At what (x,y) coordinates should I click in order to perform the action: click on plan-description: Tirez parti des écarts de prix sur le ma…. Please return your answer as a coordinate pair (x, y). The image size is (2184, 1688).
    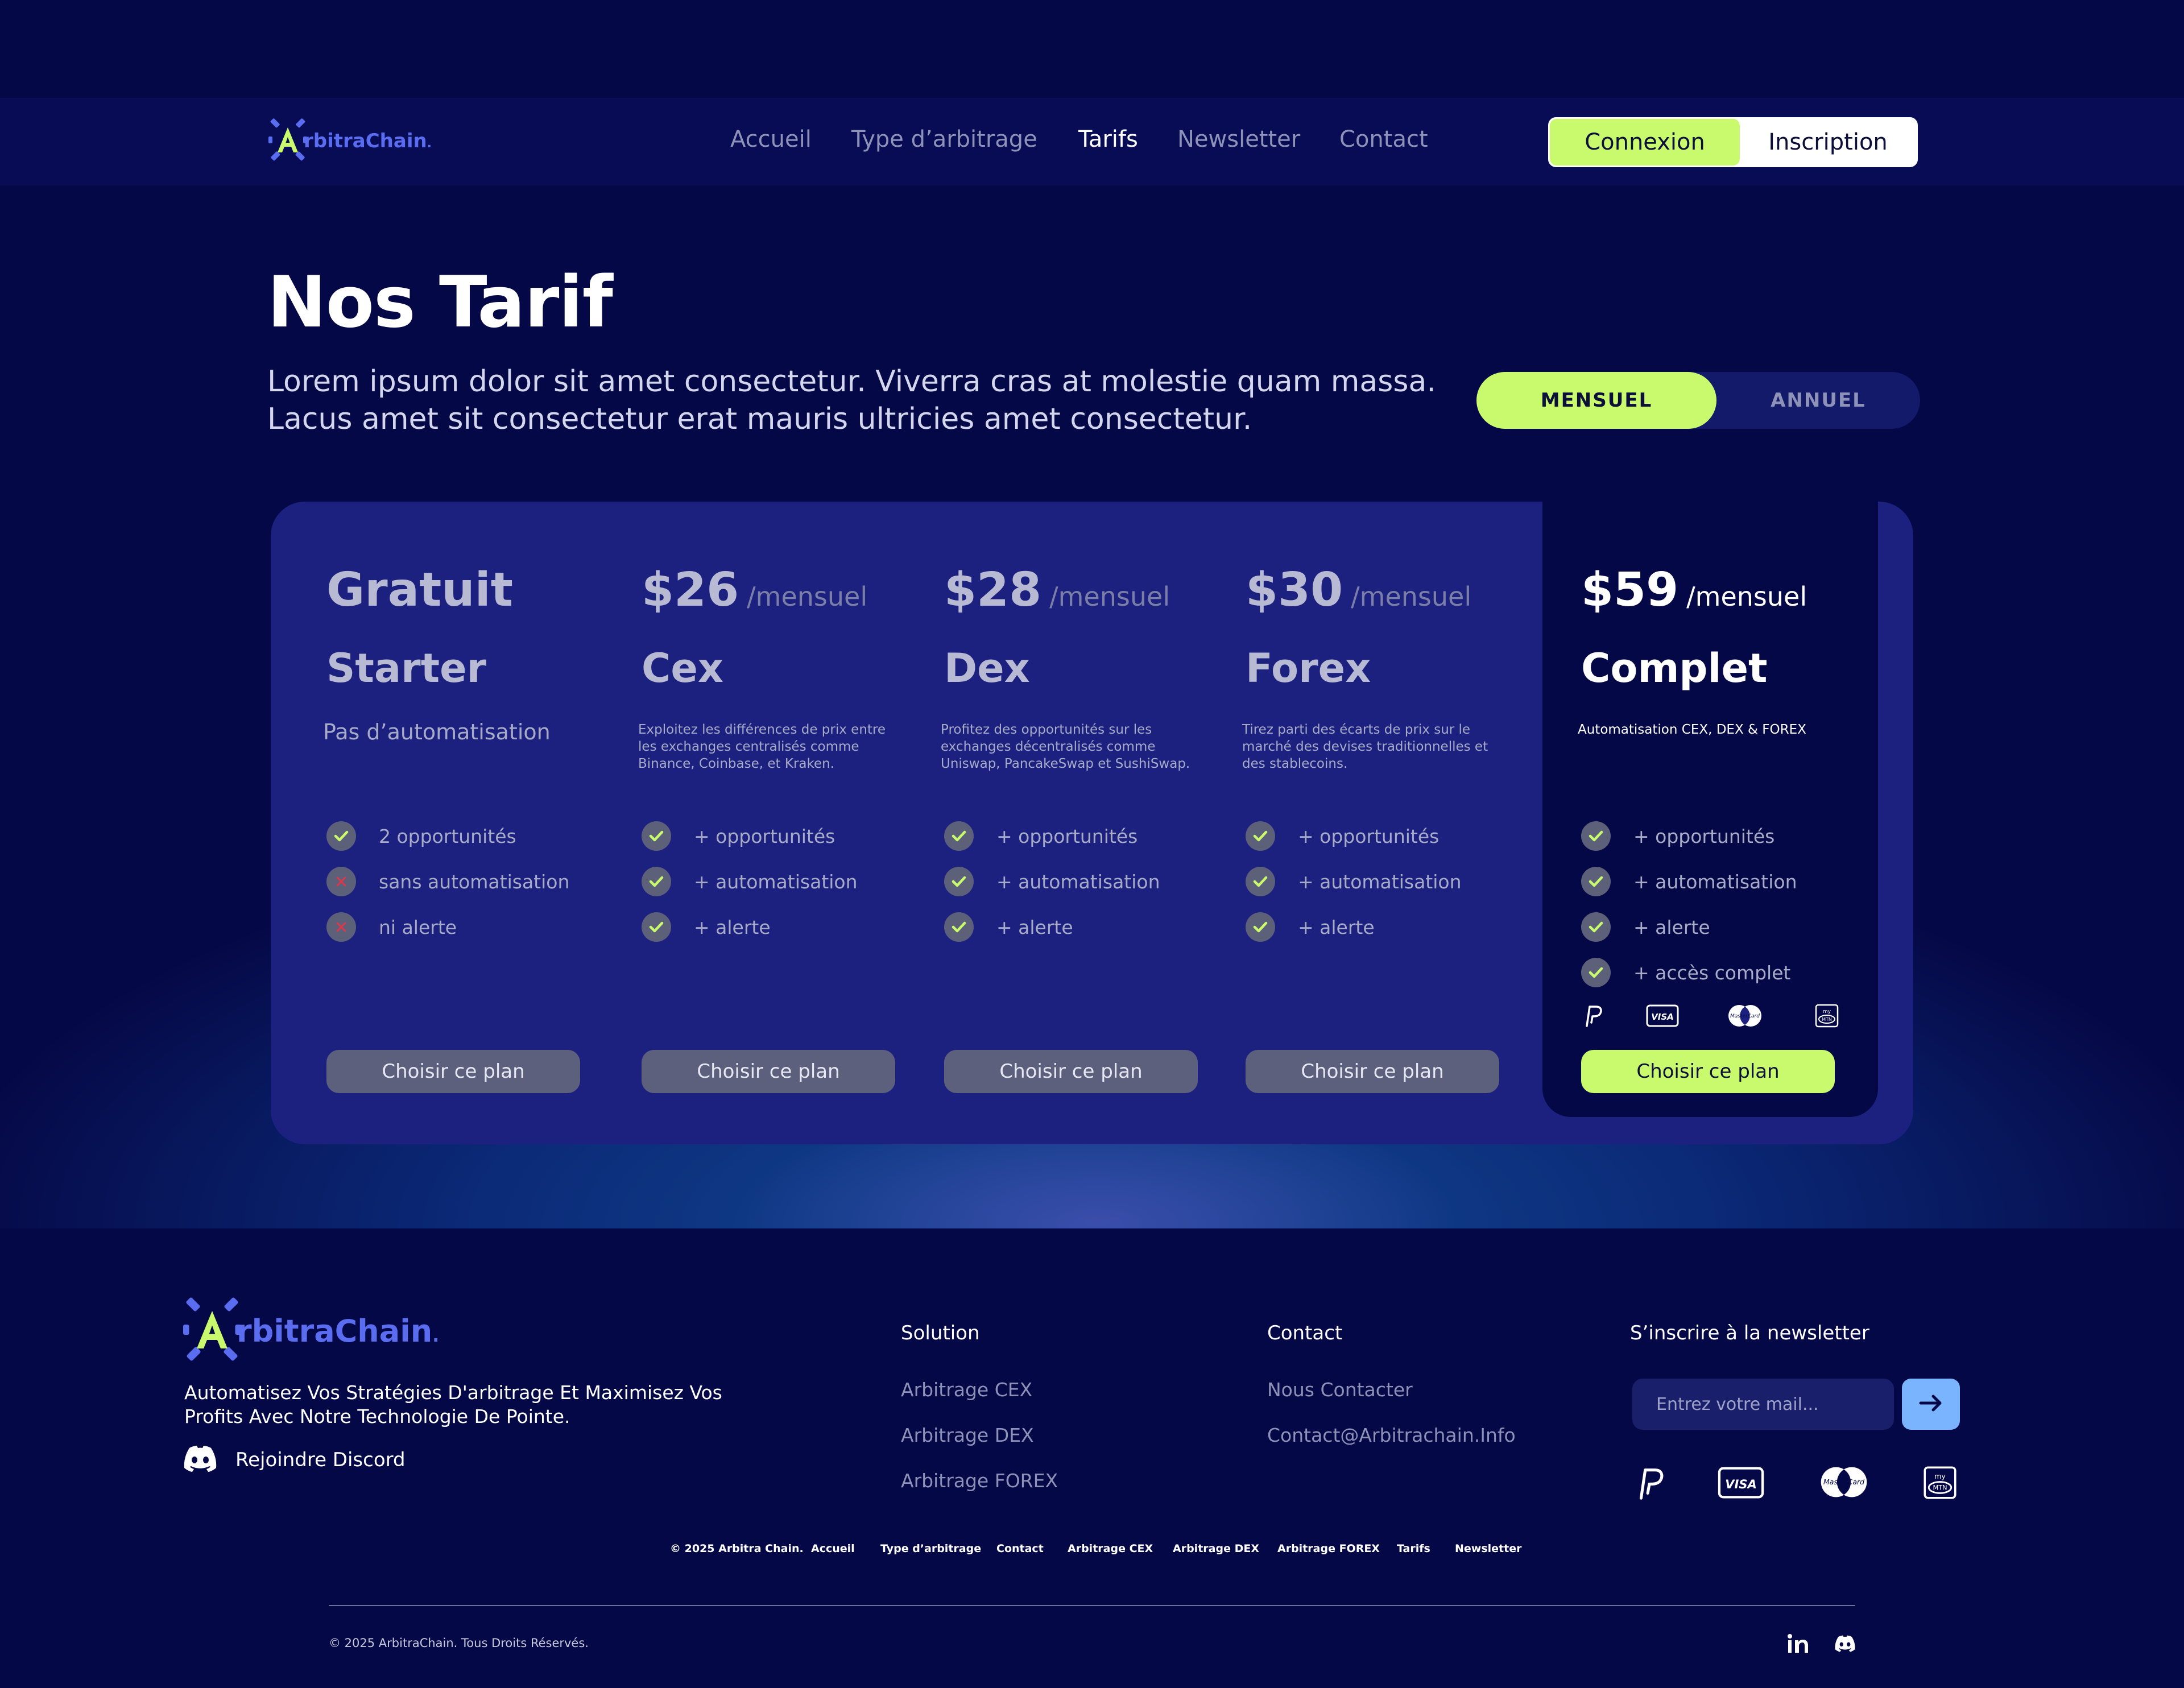
    Looking at the image, I should click on (1365, 746).